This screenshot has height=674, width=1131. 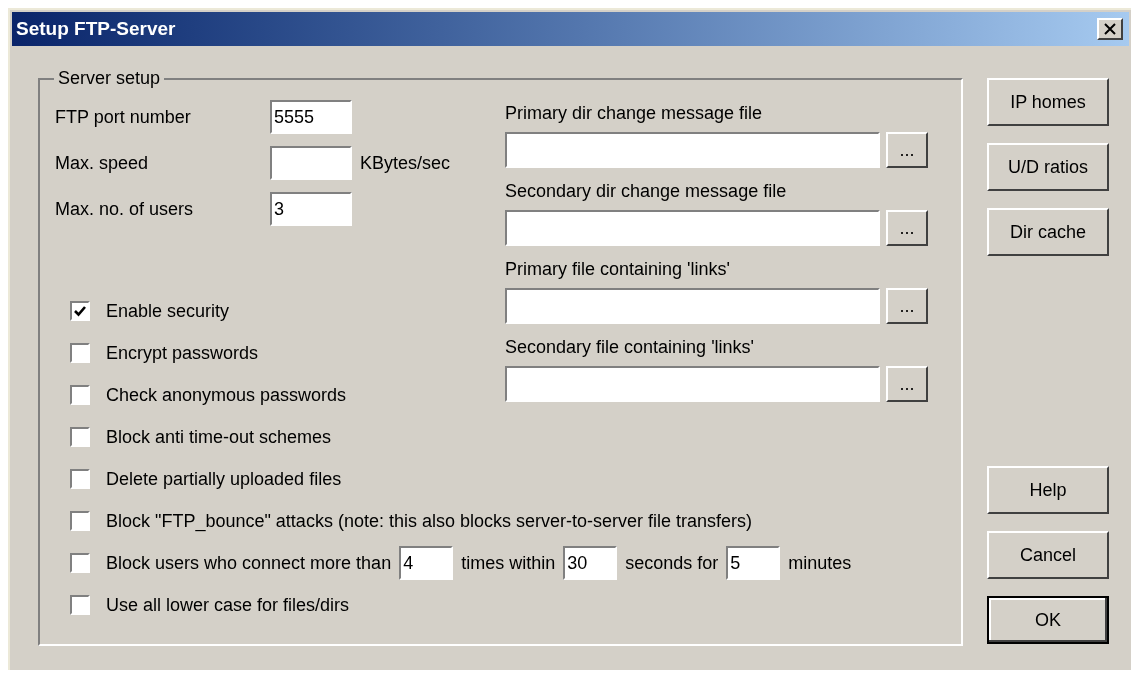 What do you see at coordinates (672, 563) in the screenshot?
I see `option-label: seconds for` at bounding box center [672, 563].